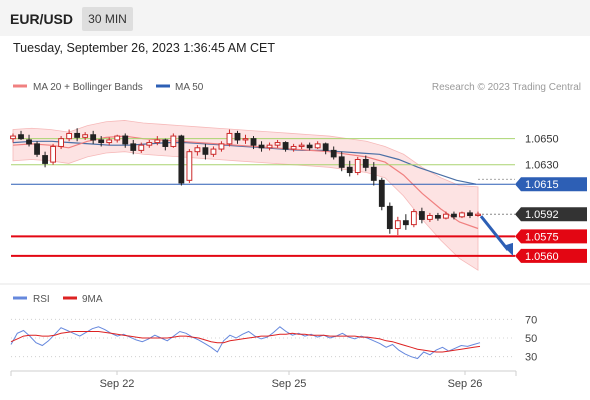 The image size is (590, 400). What do you see at coordinates (117, 384) in the screenshot?
I see `x-tick-label: Sep 22` at bounding box center [117, 384].